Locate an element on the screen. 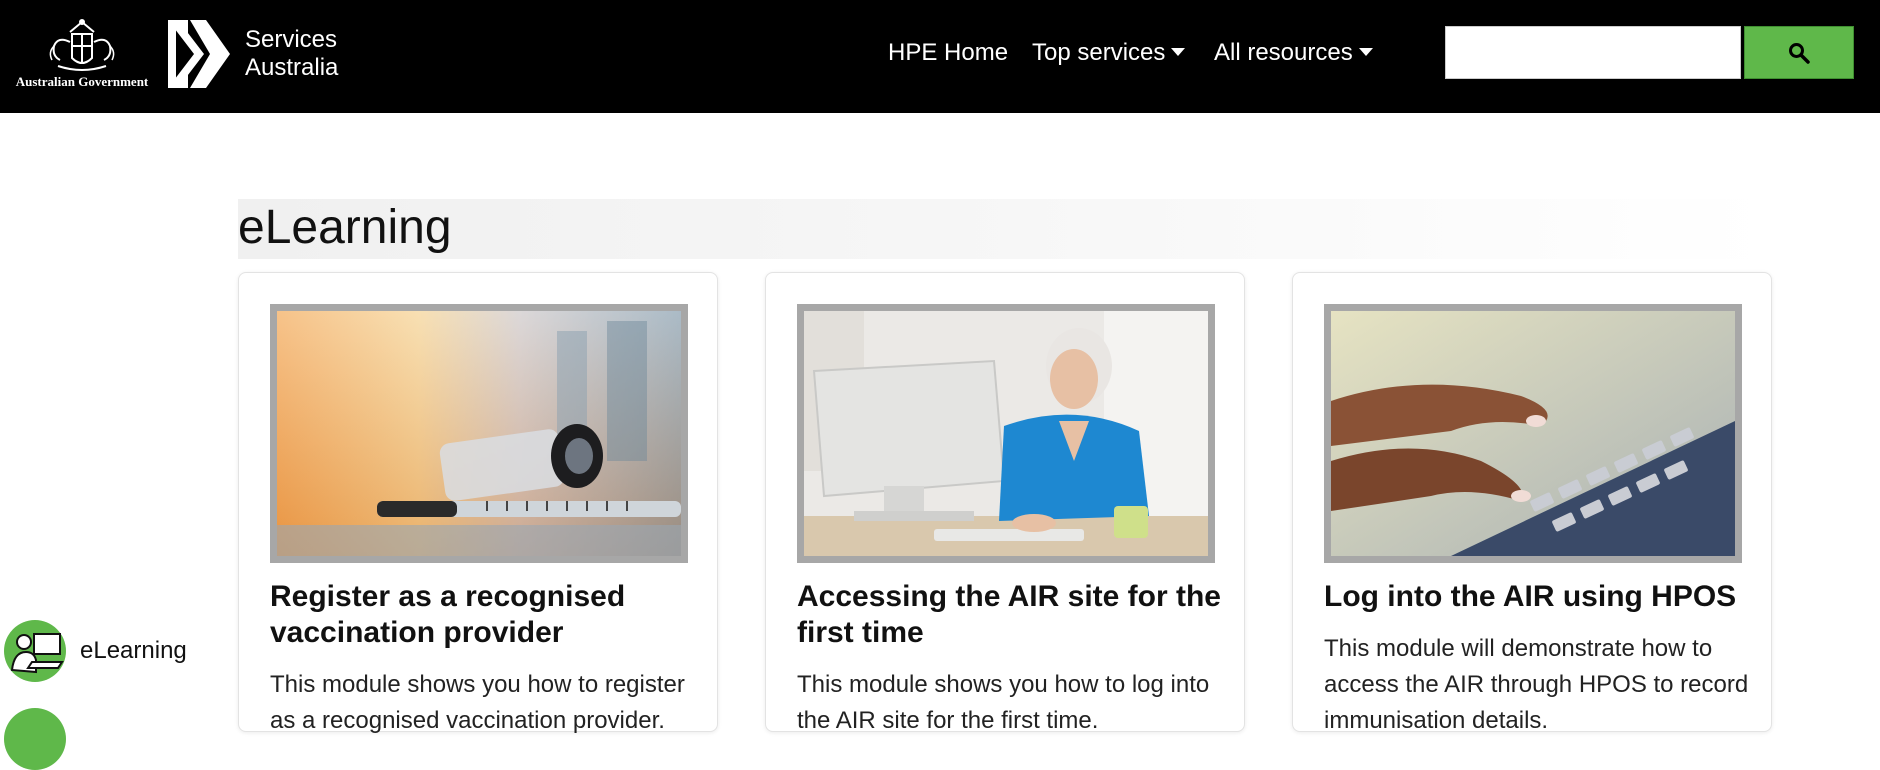  search-icon is located at coordinates (1799, 53).